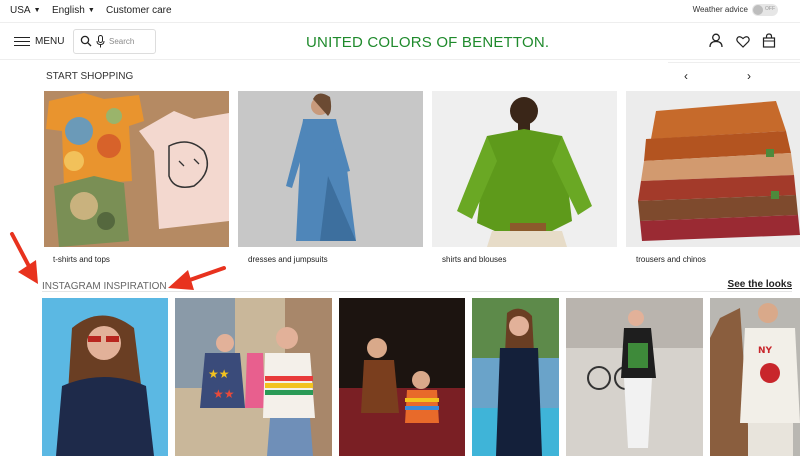 Image resolution: width=800 pixels, height=462 pixels. I want to click on category-label: dresses and jumpsuits, so click(288, 259).